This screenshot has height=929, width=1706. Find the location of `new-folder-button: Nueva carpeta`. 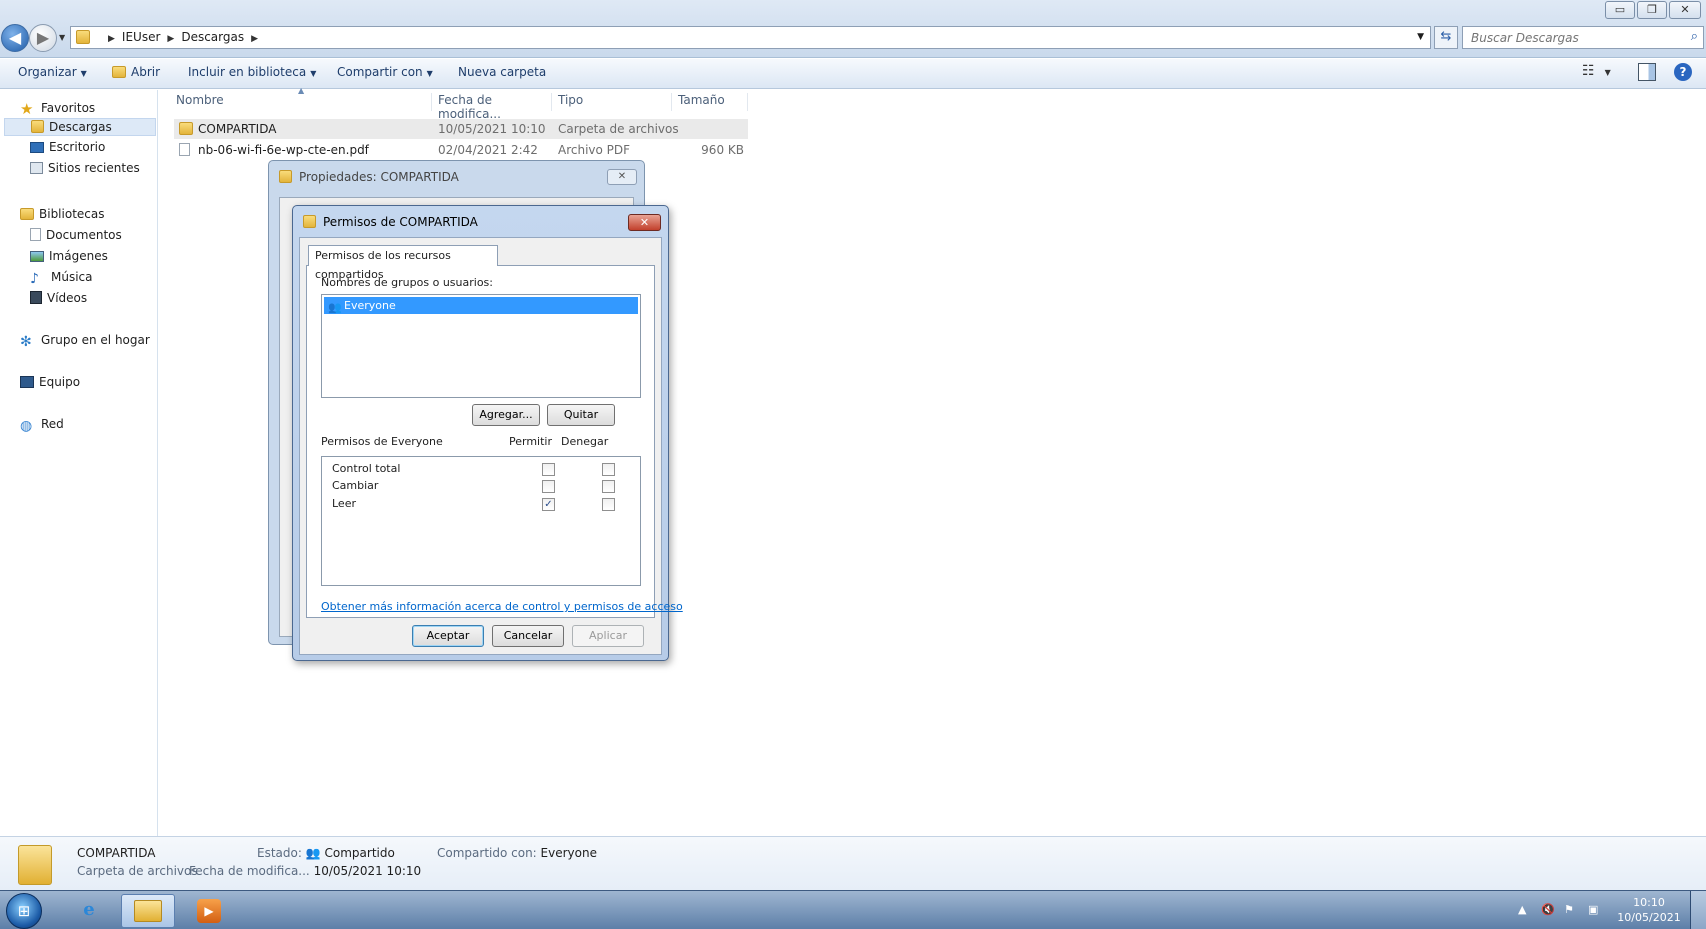

new-folder-button: Nueva carpeta is located at coordinates (502, 72).